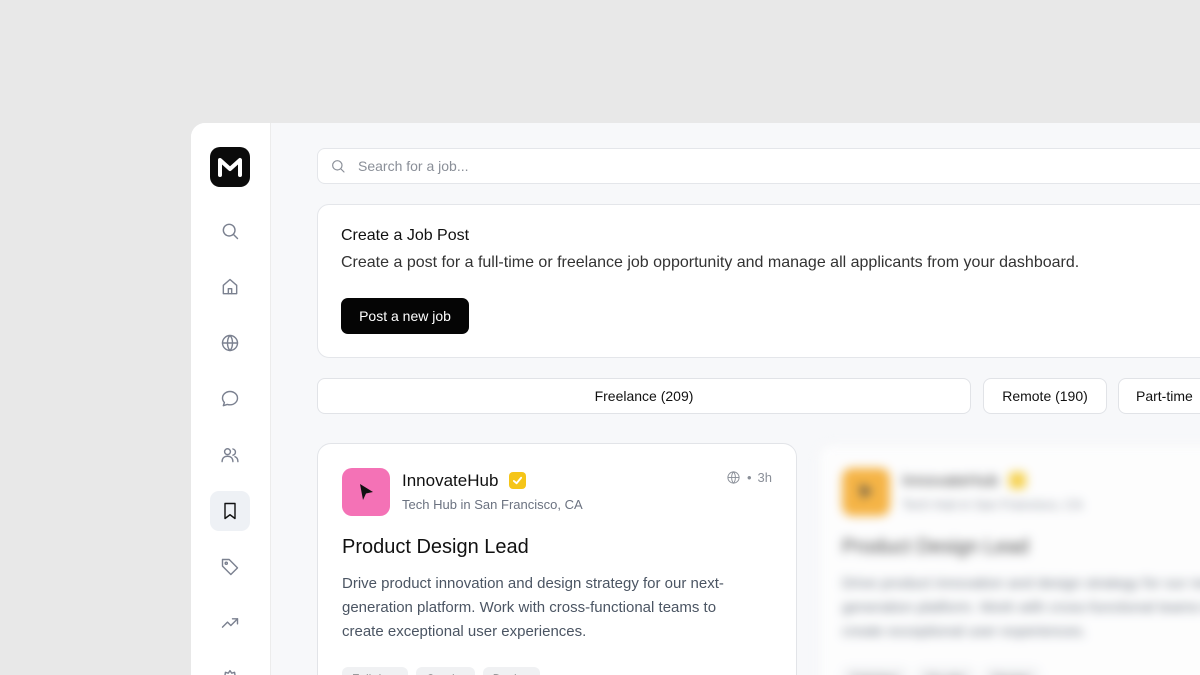  I want to click on trending-icon, so click(230, 623).